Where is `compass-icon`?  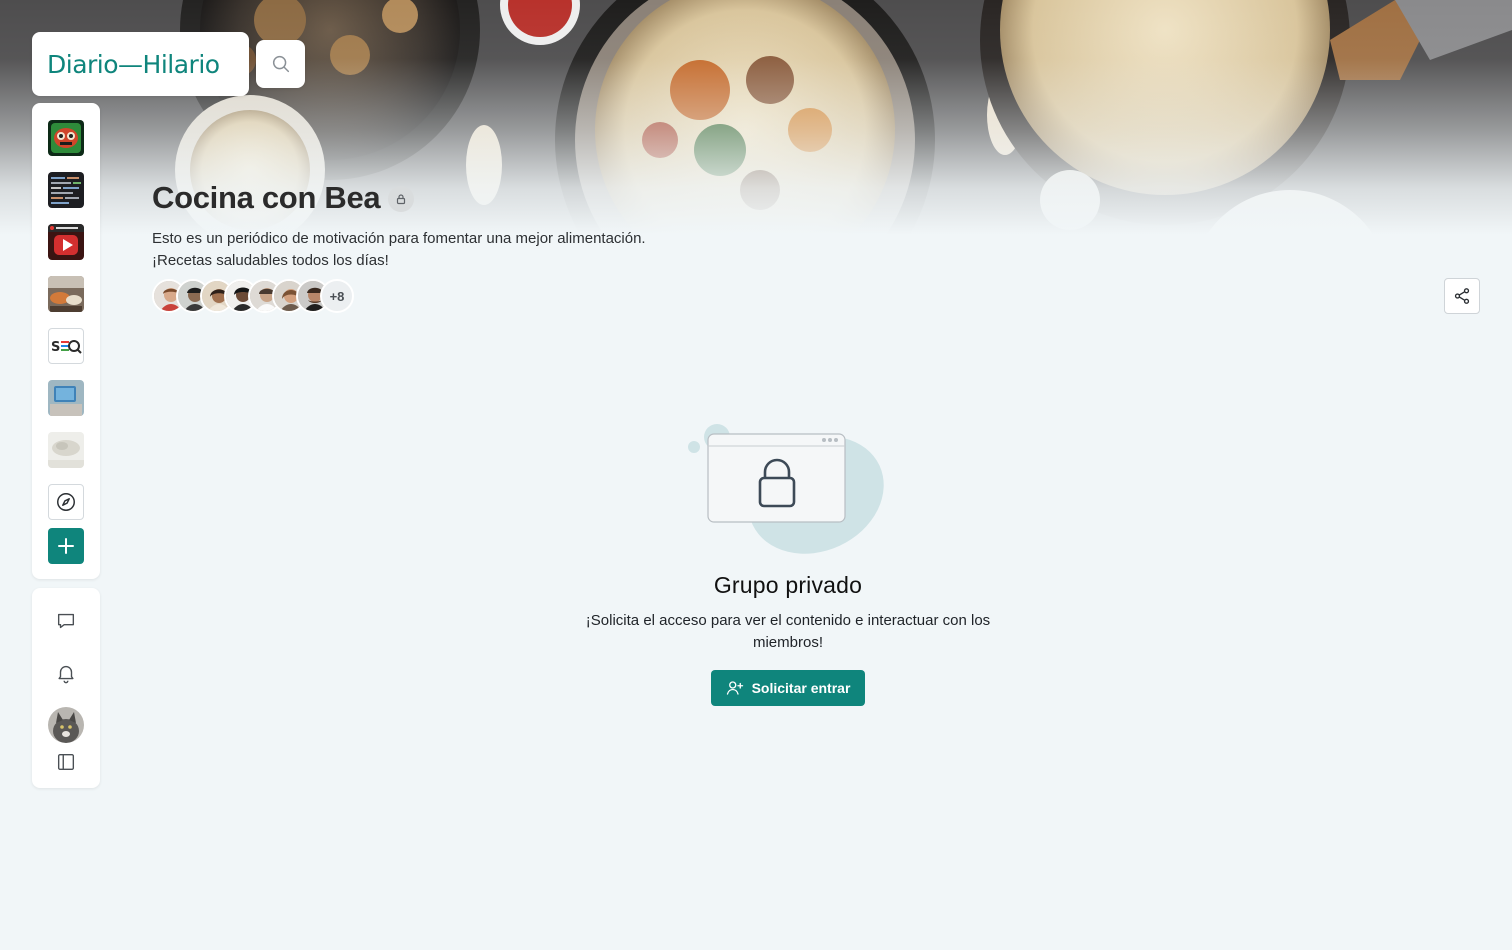
compass-icon is located at coordinates (66, 502).